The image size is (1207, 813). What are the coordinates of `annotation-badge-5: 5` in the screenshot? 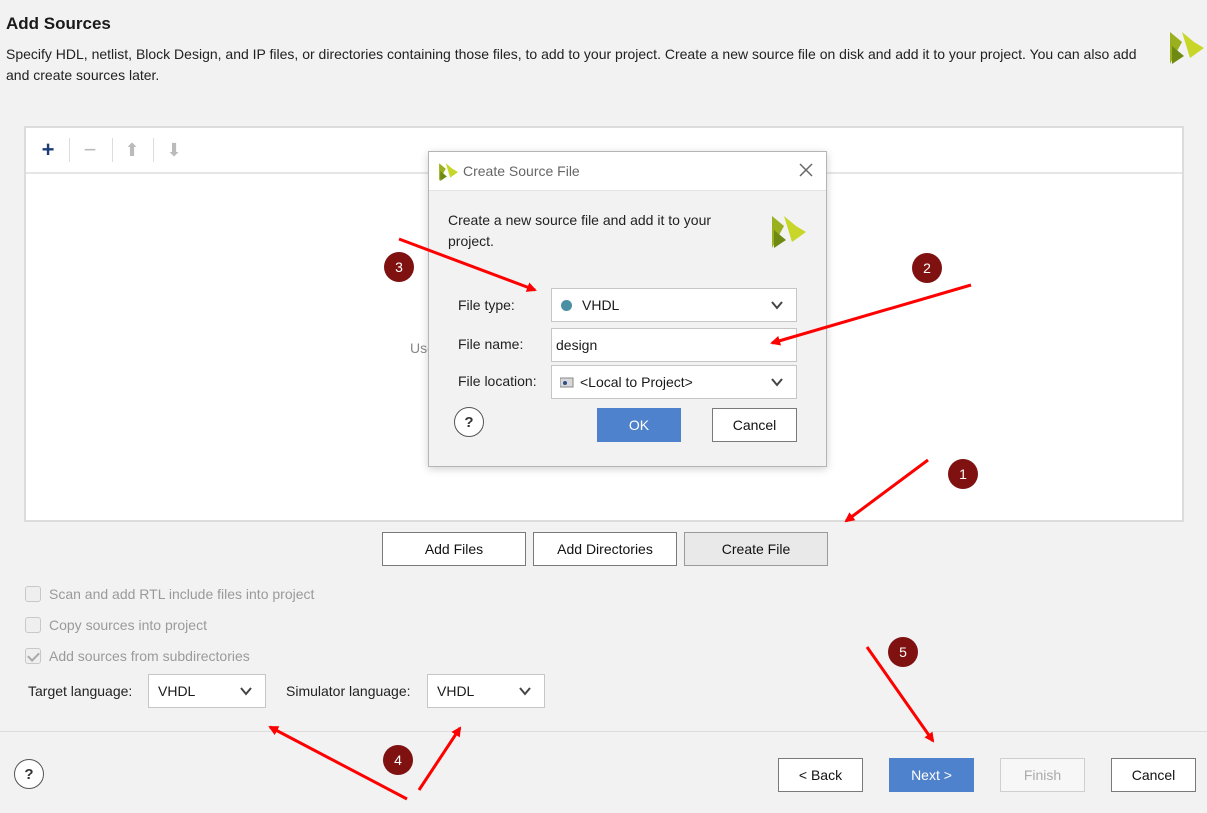 It's located at (903, 652).